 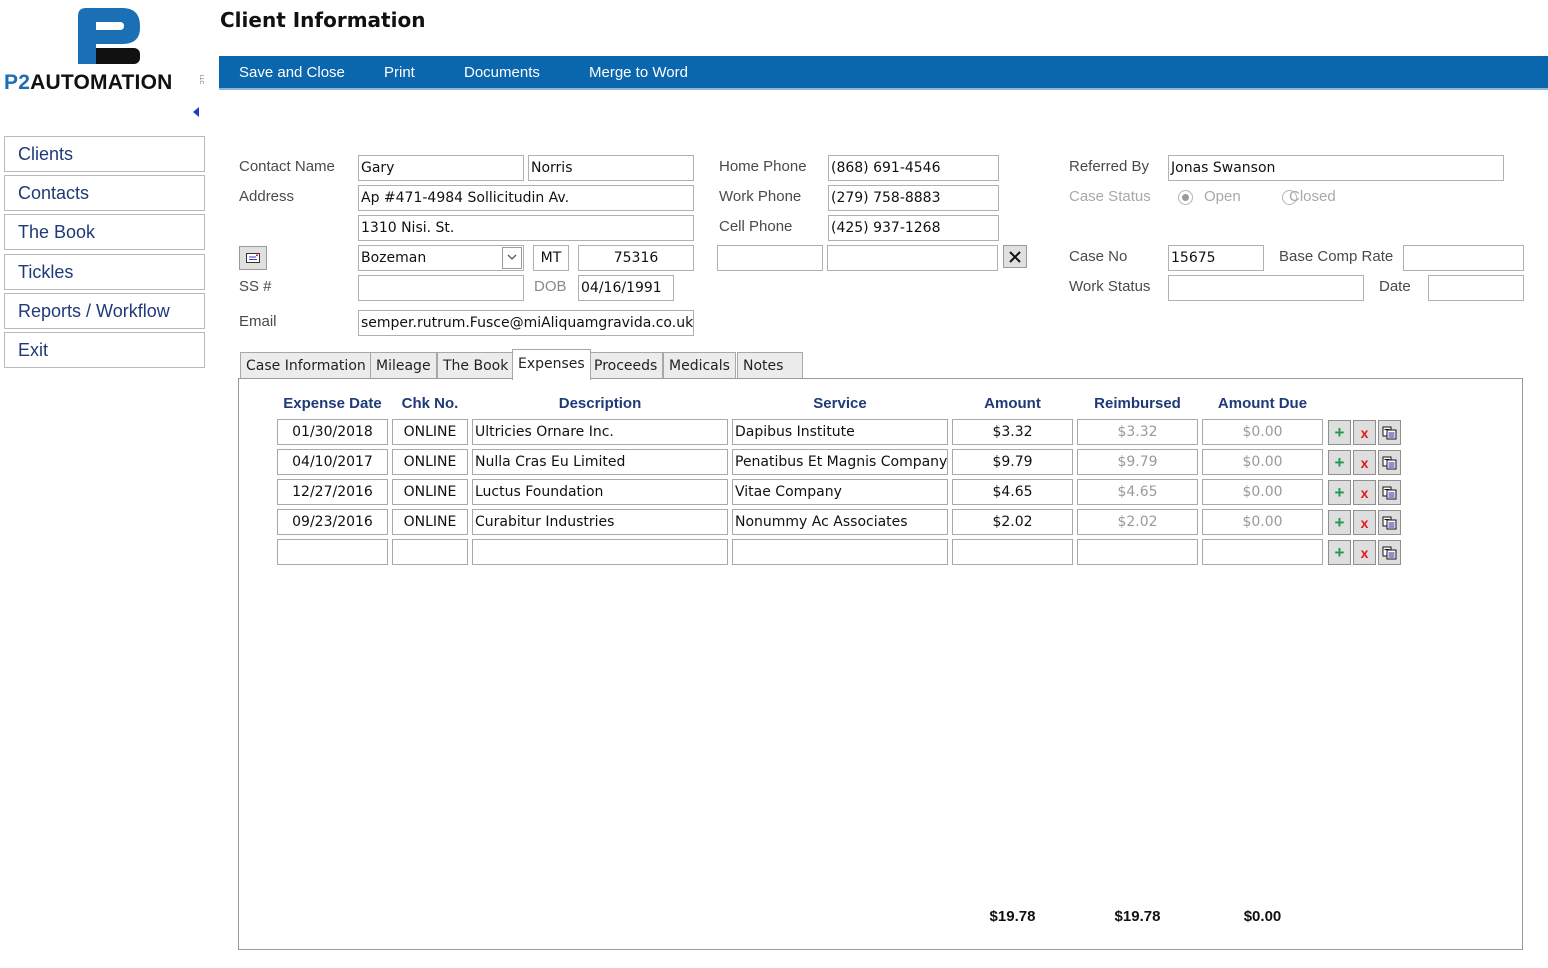 I want to click on sidebar-item-tickles: Tickles, so click(x=104, y=272).